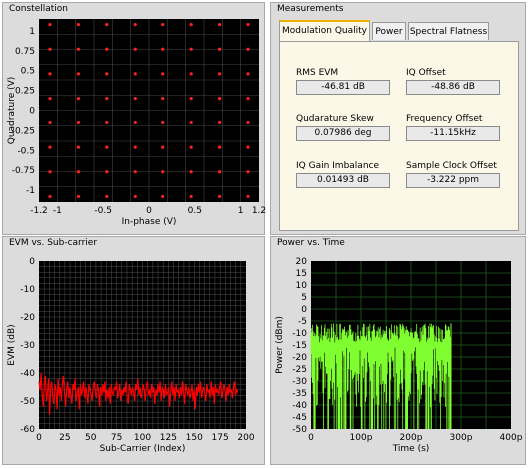 The image size is (529, 468). What do you see at coordinates (194, 438) in the screenshot?
I see `x-tick-label: 150` at bounding box center [194, 438].